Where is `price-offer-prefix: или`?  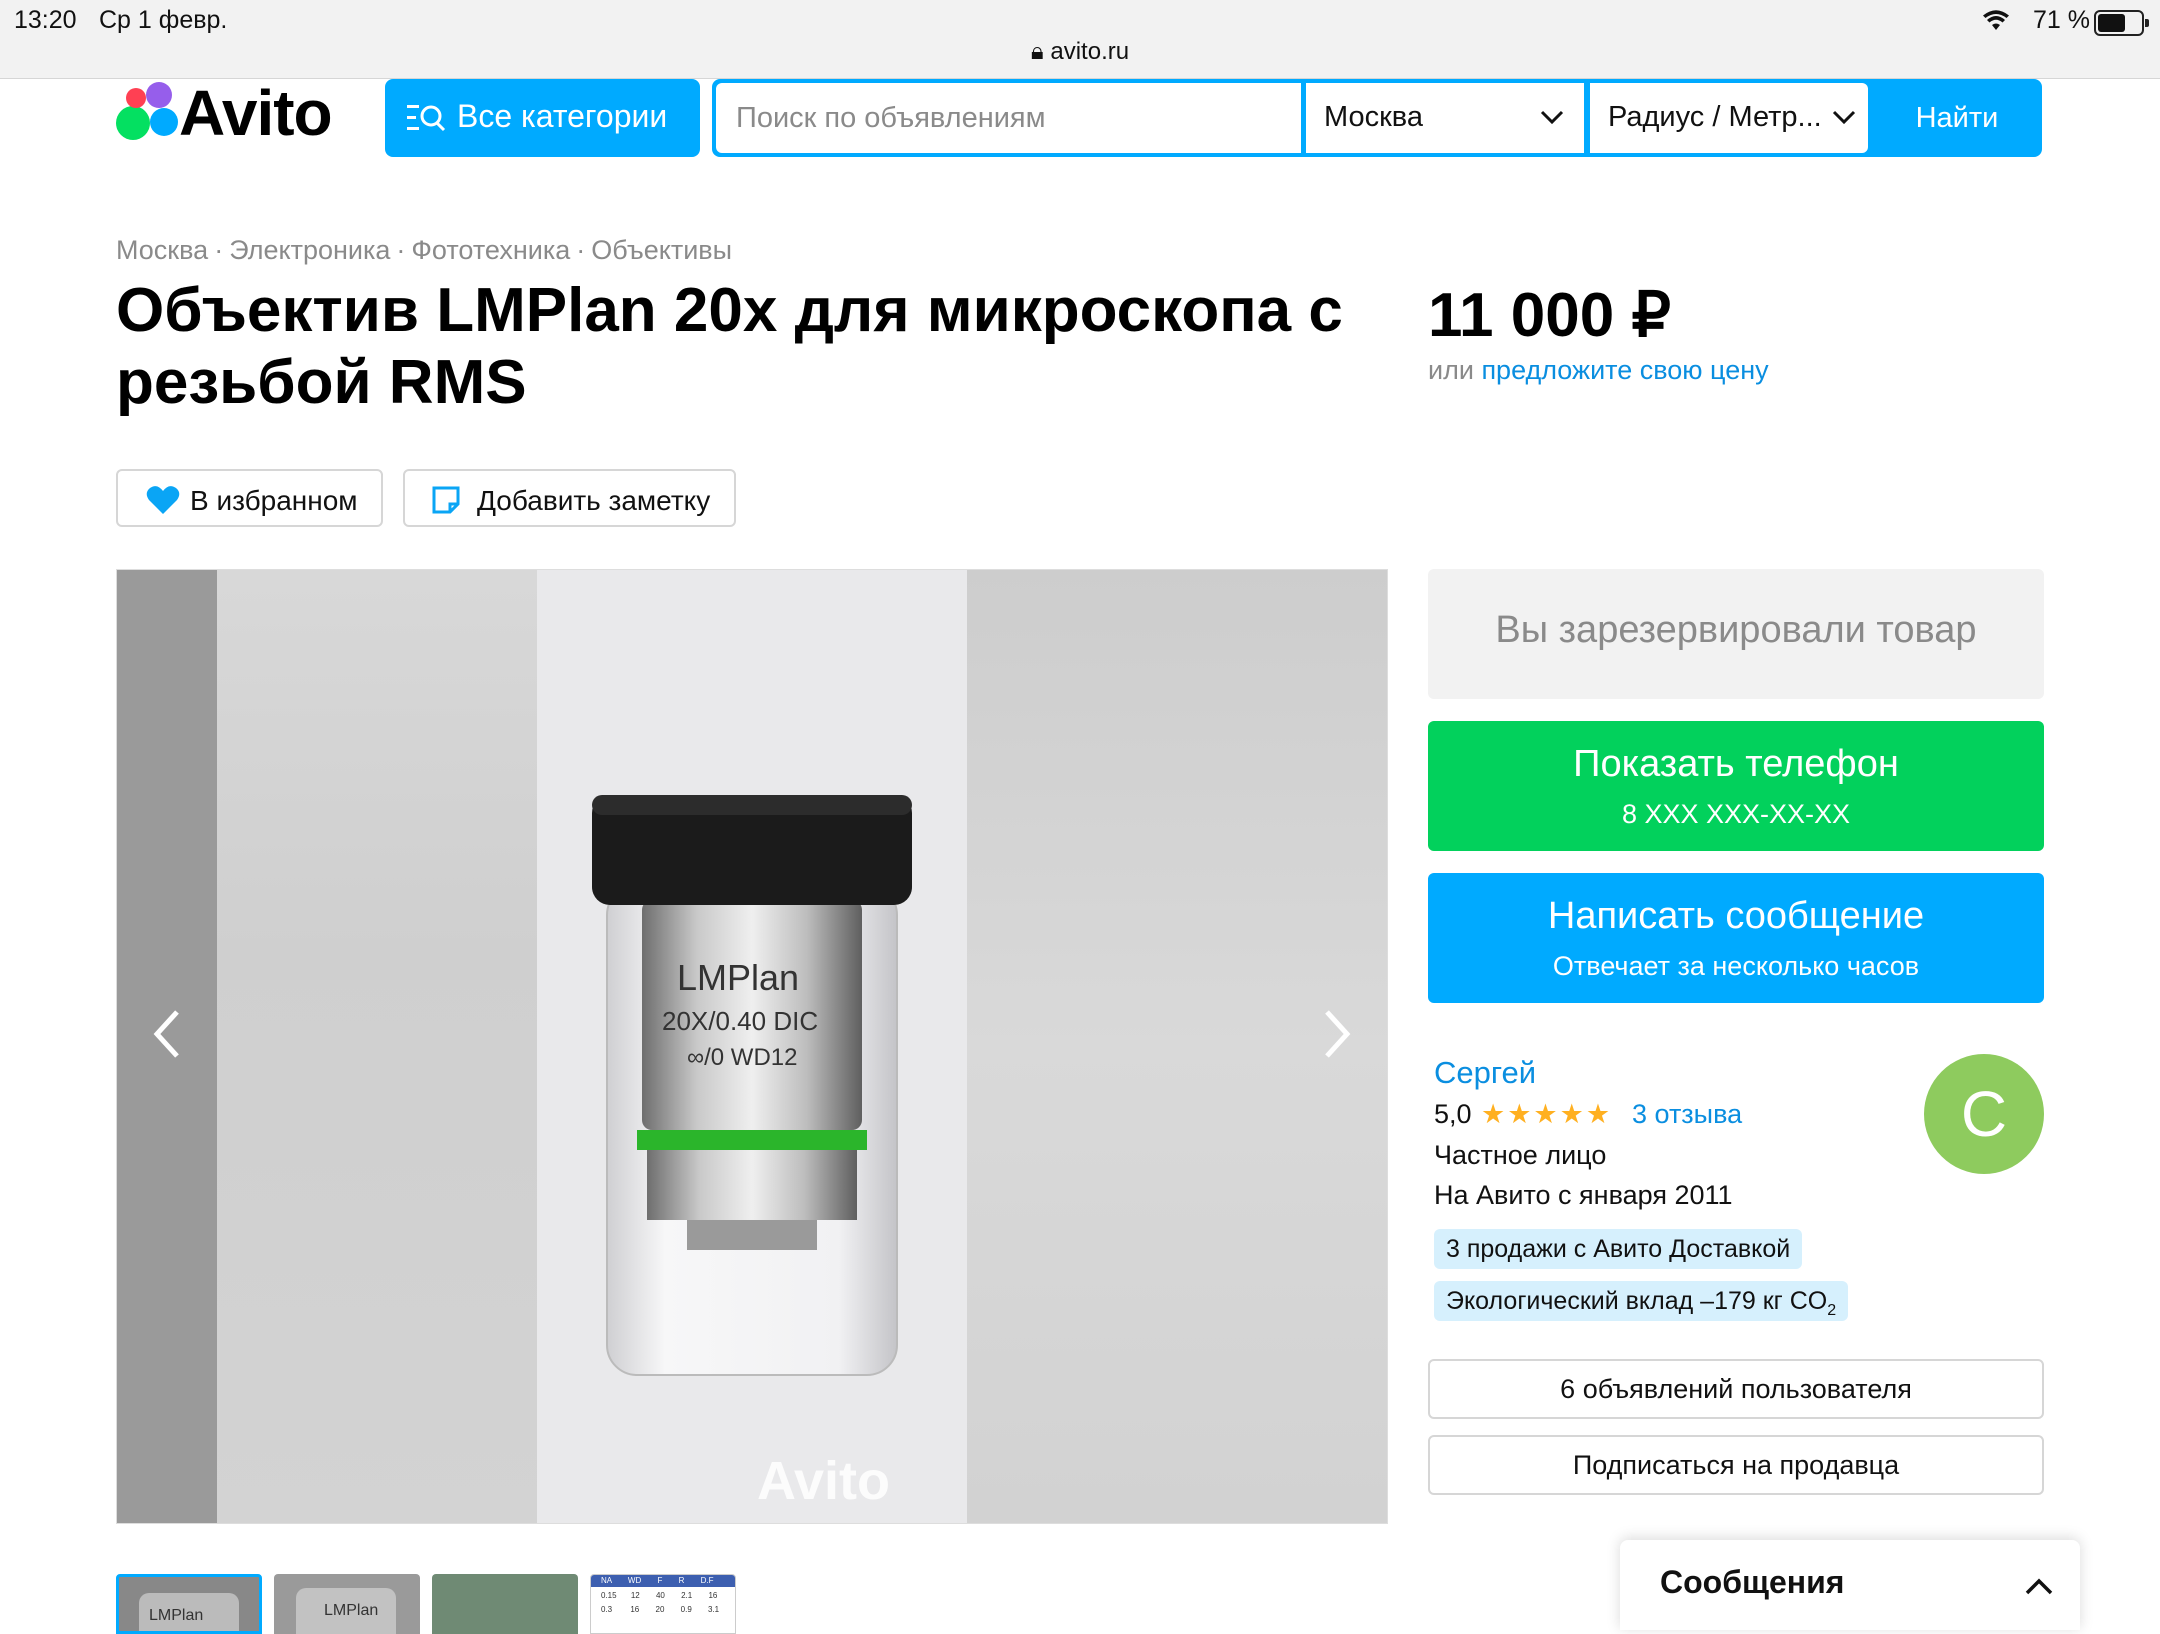 price-offer-prefix: или is located at coordinates (1451, 370).